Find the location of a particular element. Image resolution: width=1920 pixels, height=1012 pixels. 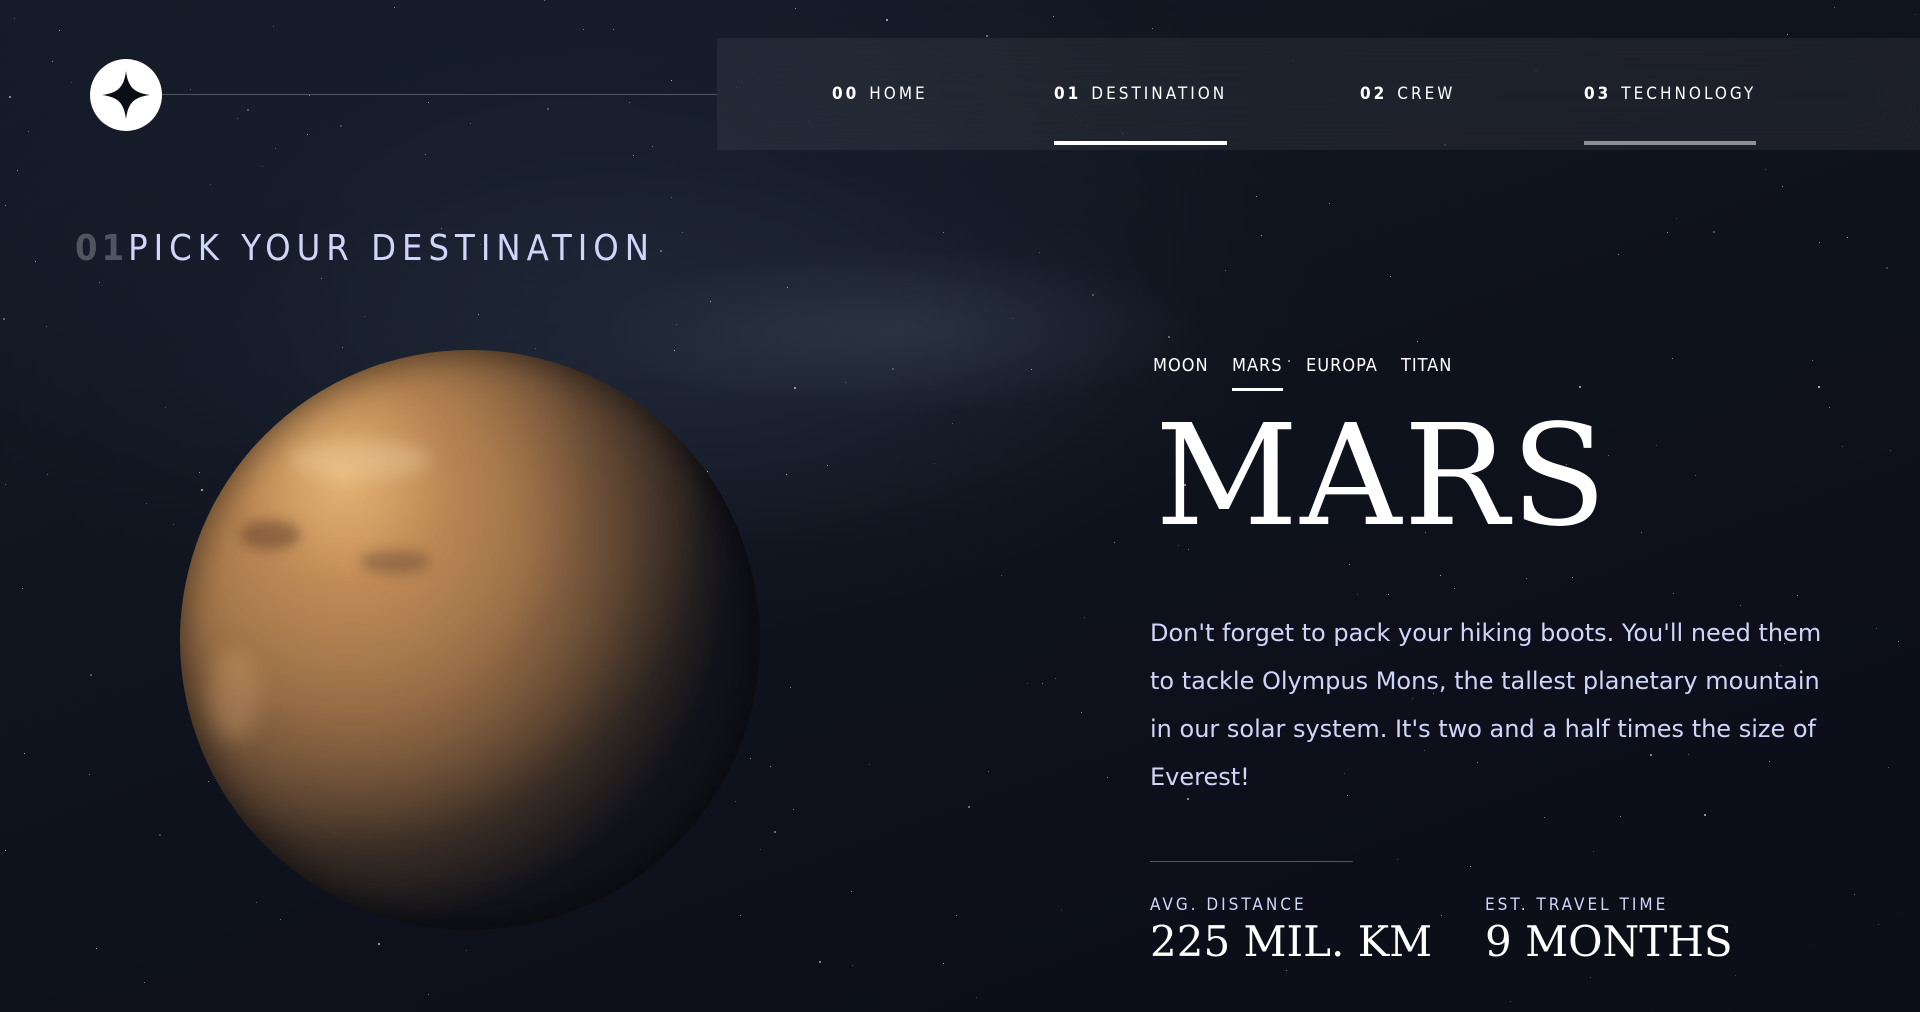

page-title: 01PICK YOUR DESTINATION is located at coordinates (365, 248).